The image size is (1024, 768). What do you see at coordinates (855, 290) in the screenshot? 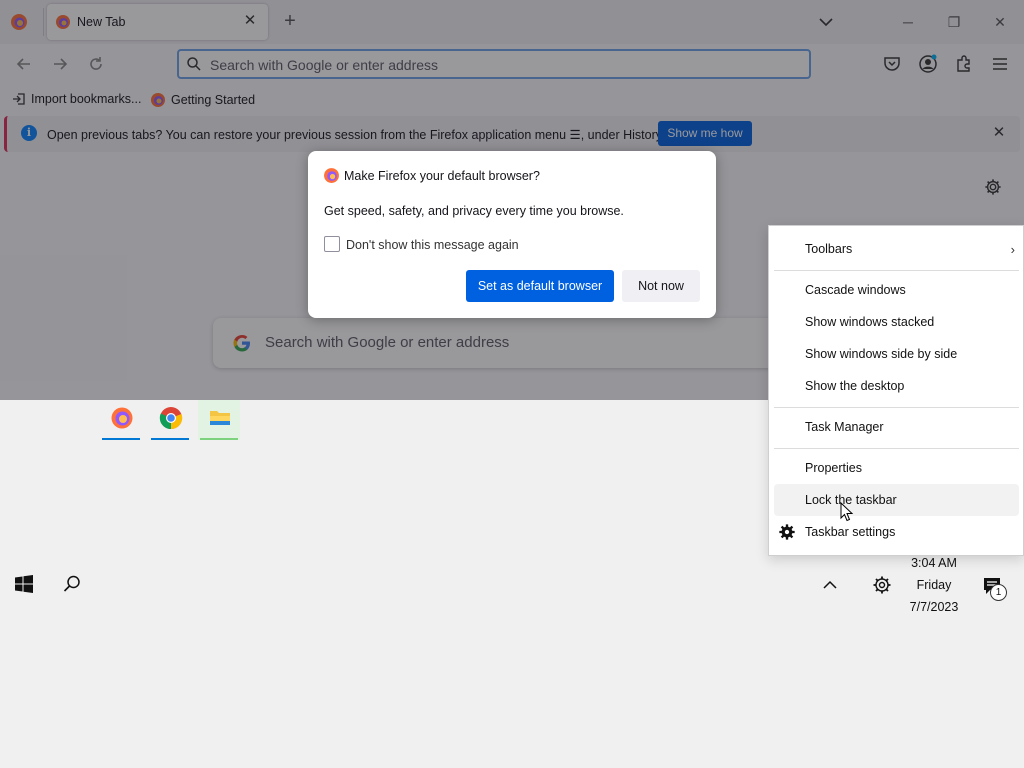
I see `menu-item-label: Cascade windows` at bounding box center [855, 290].